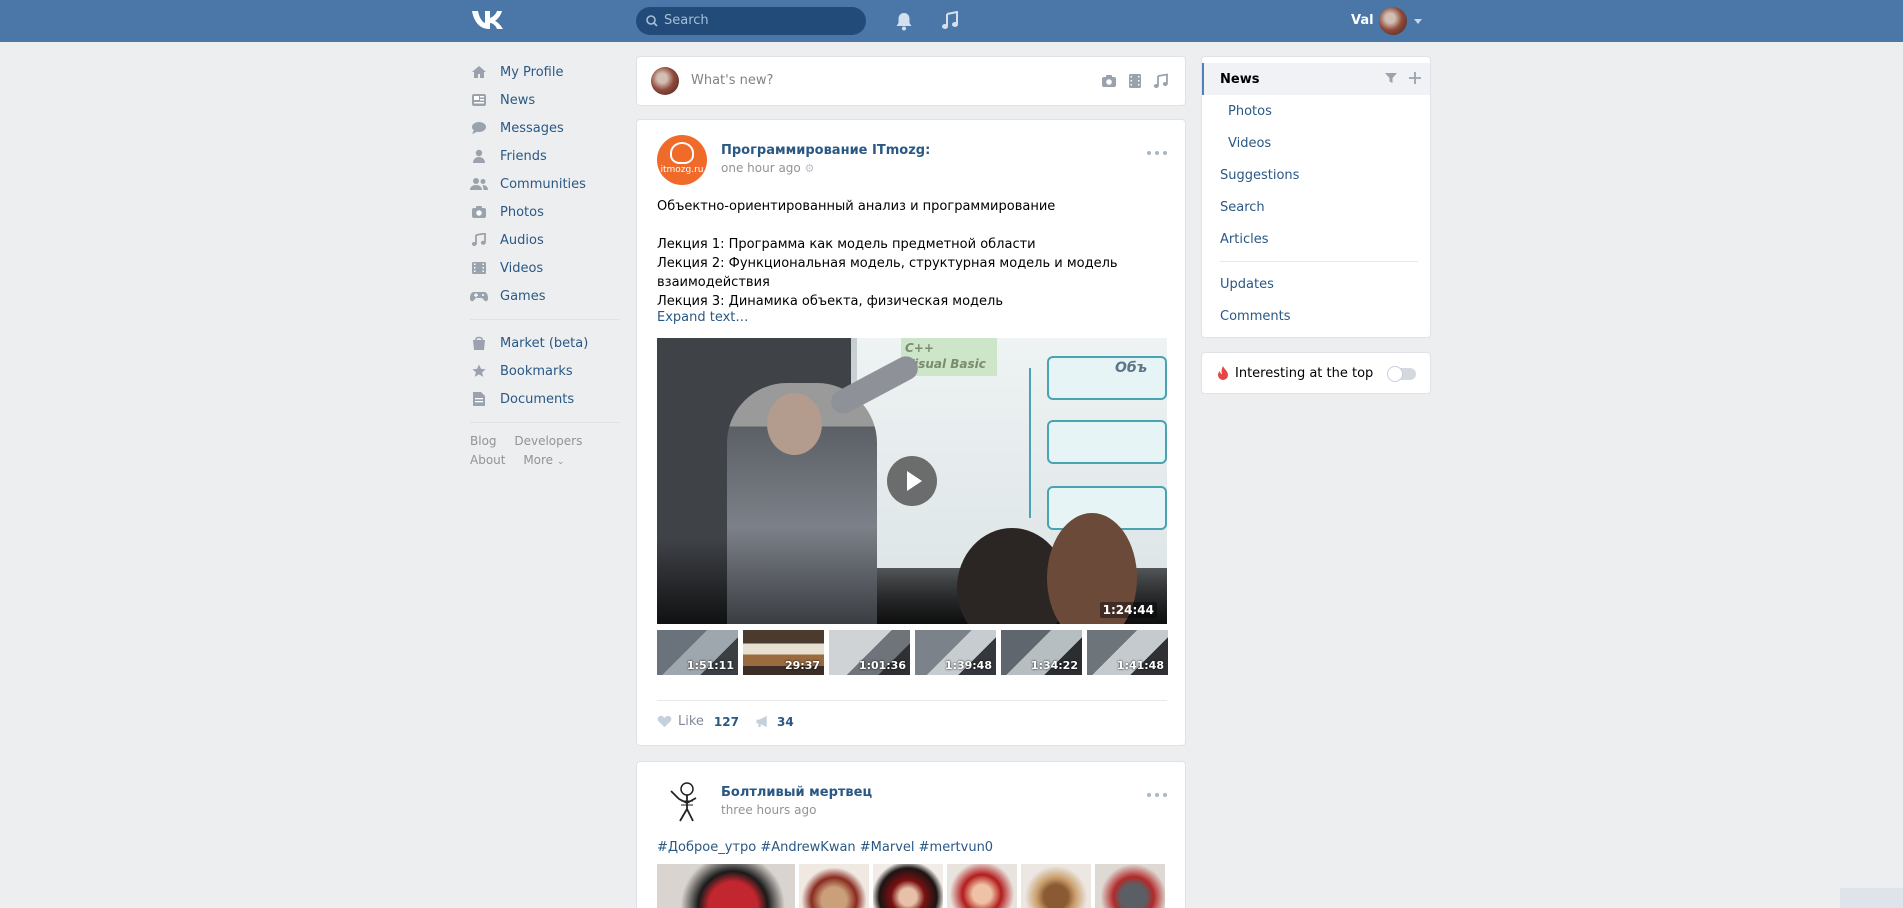 This screenshot has height=908, width=1903. Describe the element at coordinates (783, 652) in the screenshot. I see `video-thumbnail: 29:37` at that location.